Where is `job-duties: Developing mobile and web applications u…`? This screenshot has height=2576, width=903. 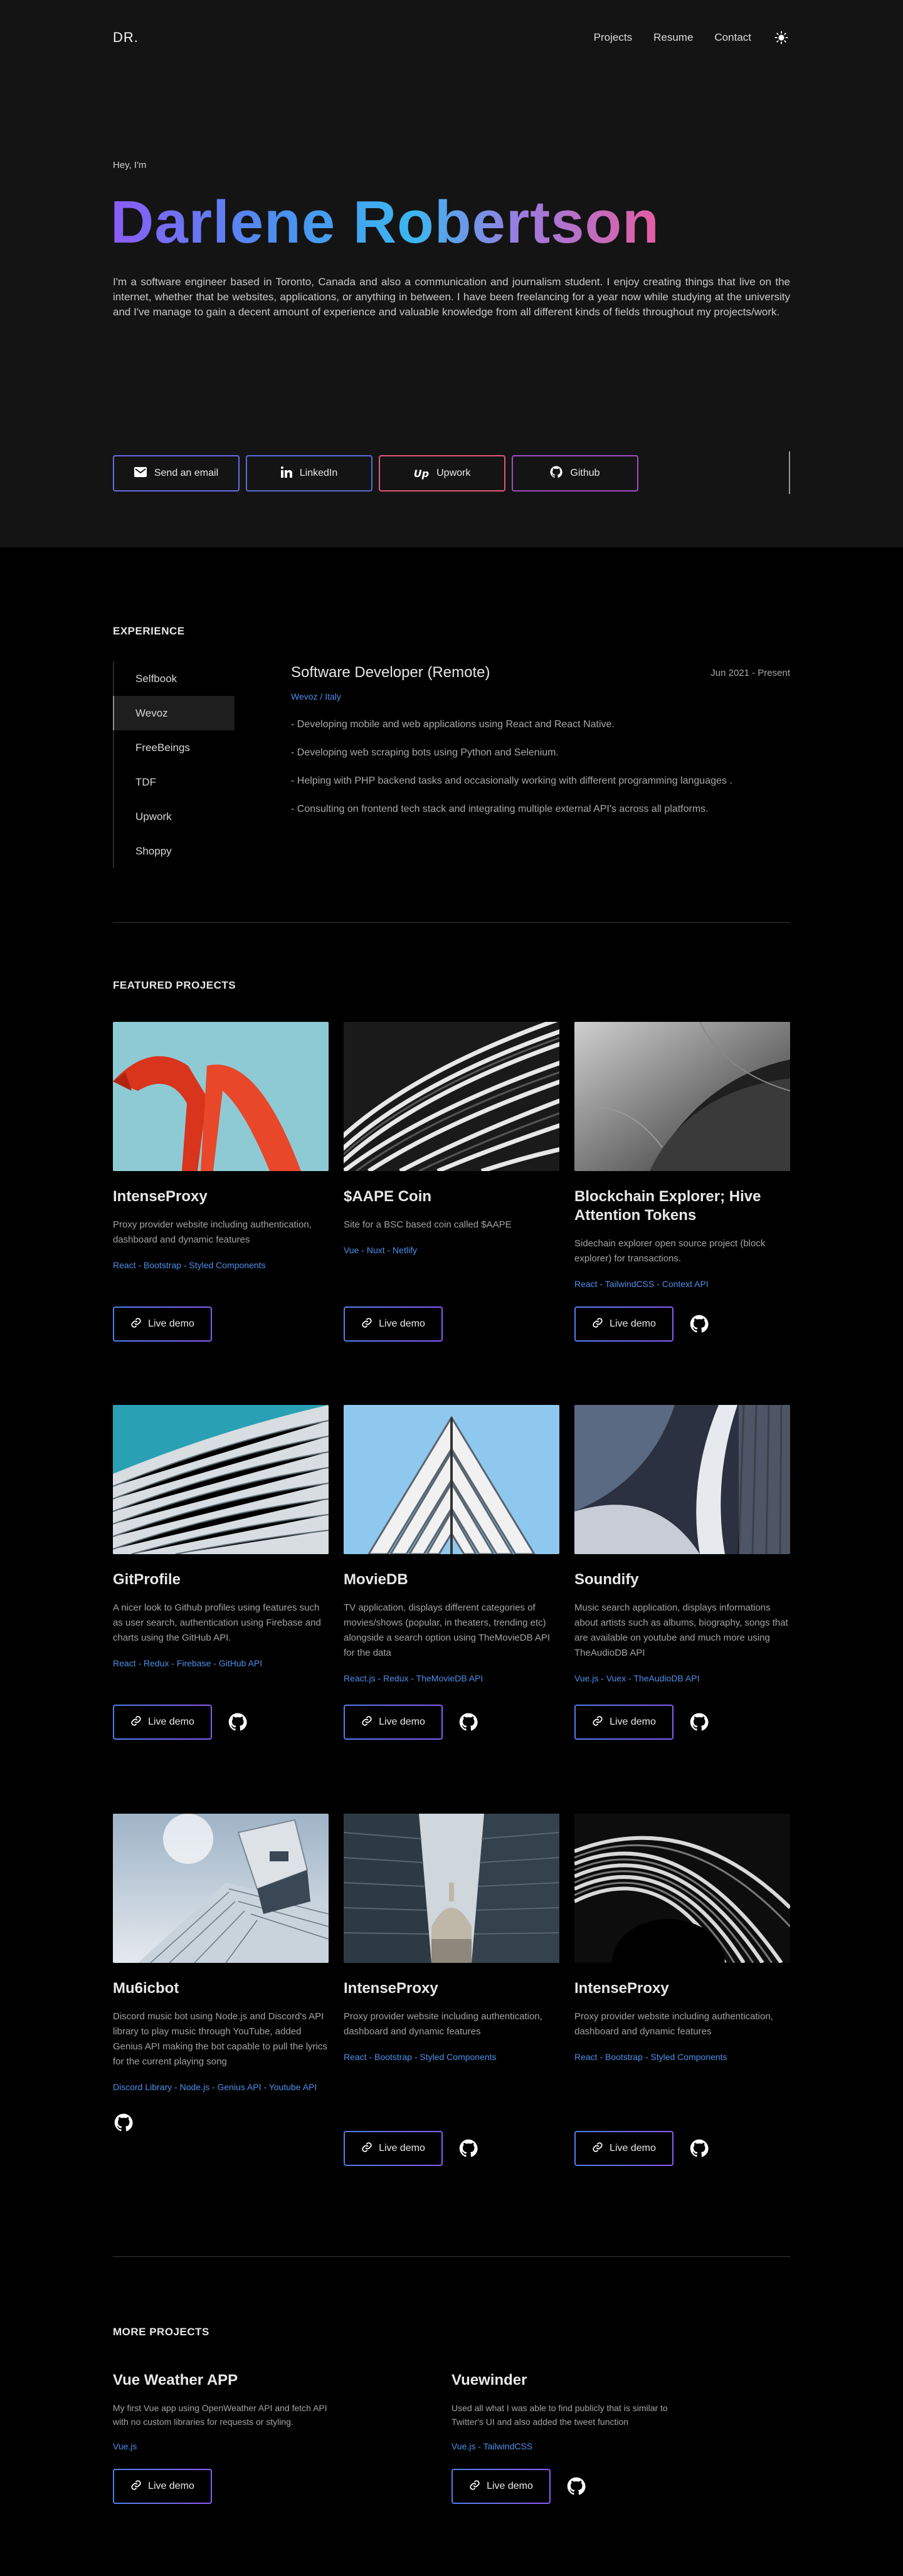 job-duties: Developing mobile and web applications u… is located at coordinates (540, 767).